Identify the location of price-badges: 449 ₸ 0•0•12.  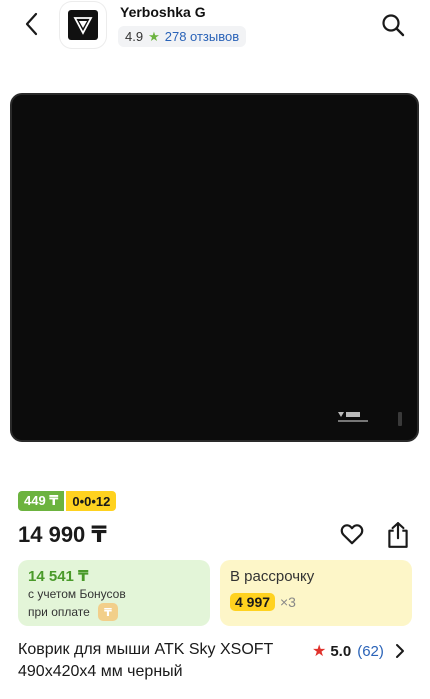
(67, 501).